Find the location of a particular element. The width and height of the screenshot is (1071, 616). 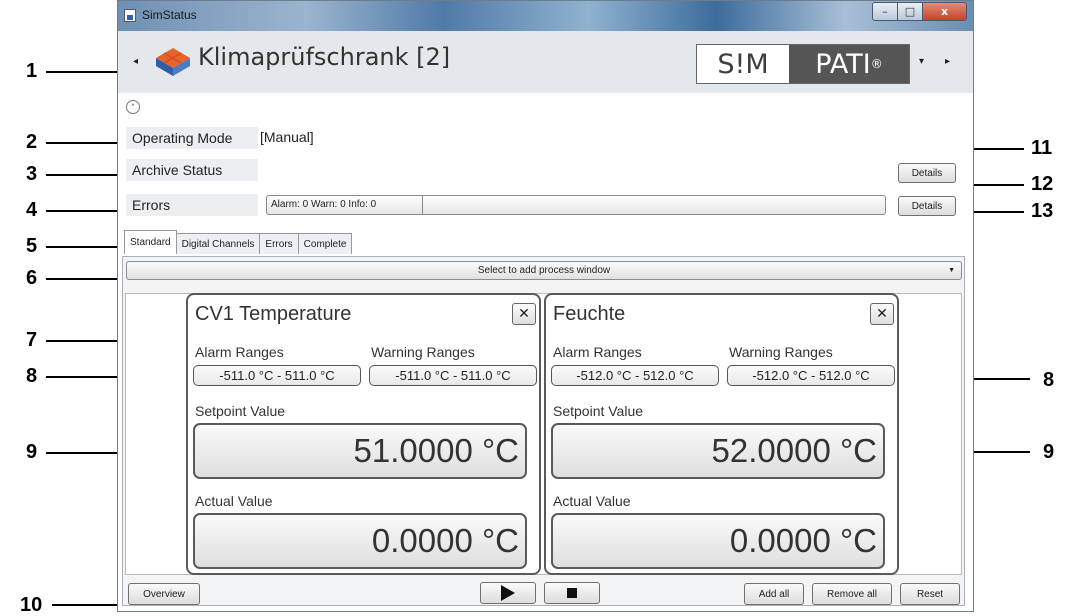

errors-details-button: Details is located at coordinates (927, 206).